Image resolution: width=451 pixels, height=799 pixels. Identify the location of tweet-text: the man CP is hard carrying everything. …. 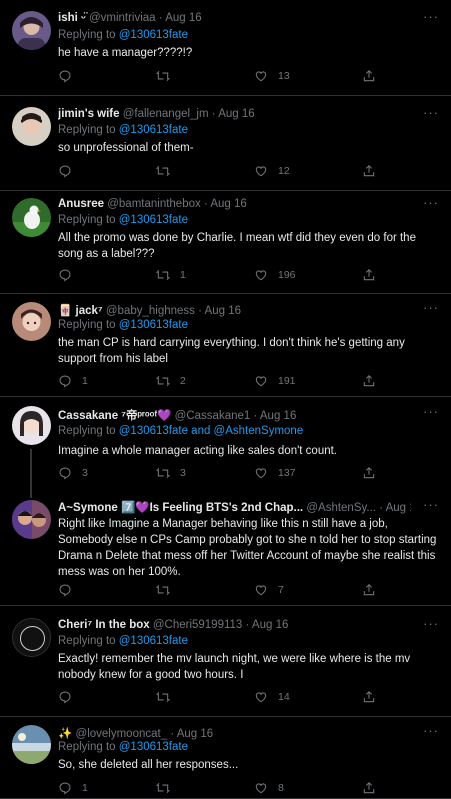
(231, 351).